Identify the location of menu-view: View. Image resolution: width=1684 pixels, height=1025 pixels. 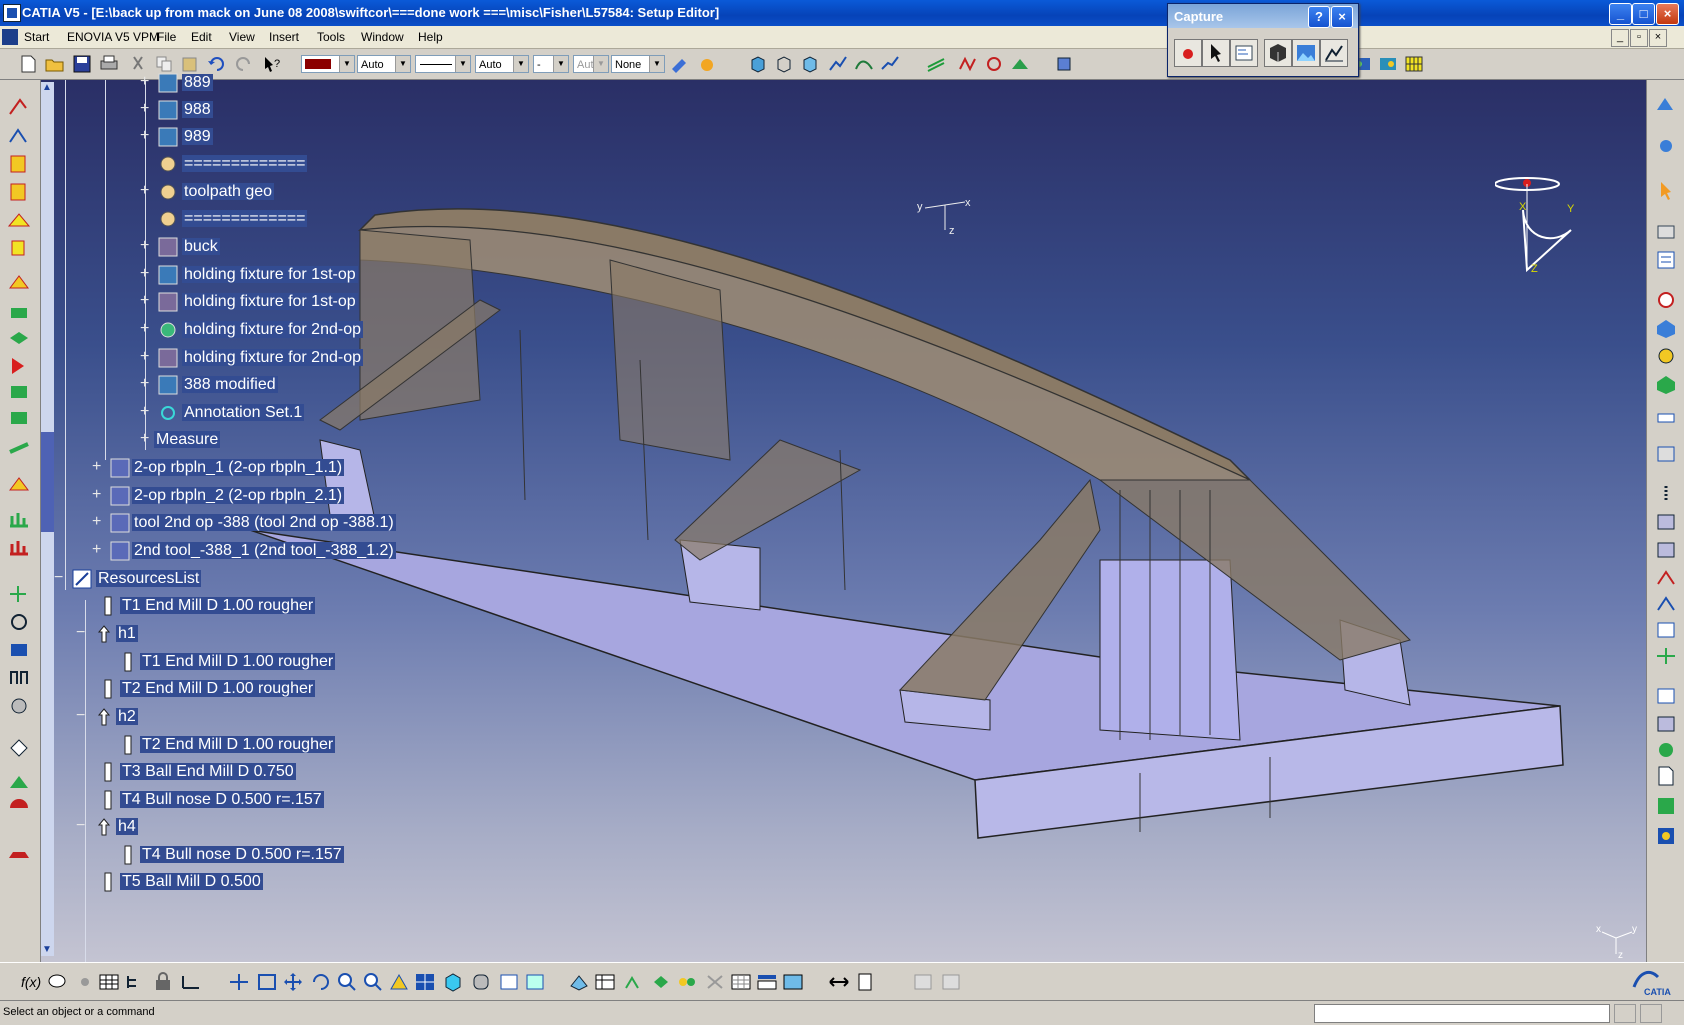
(242, 37).